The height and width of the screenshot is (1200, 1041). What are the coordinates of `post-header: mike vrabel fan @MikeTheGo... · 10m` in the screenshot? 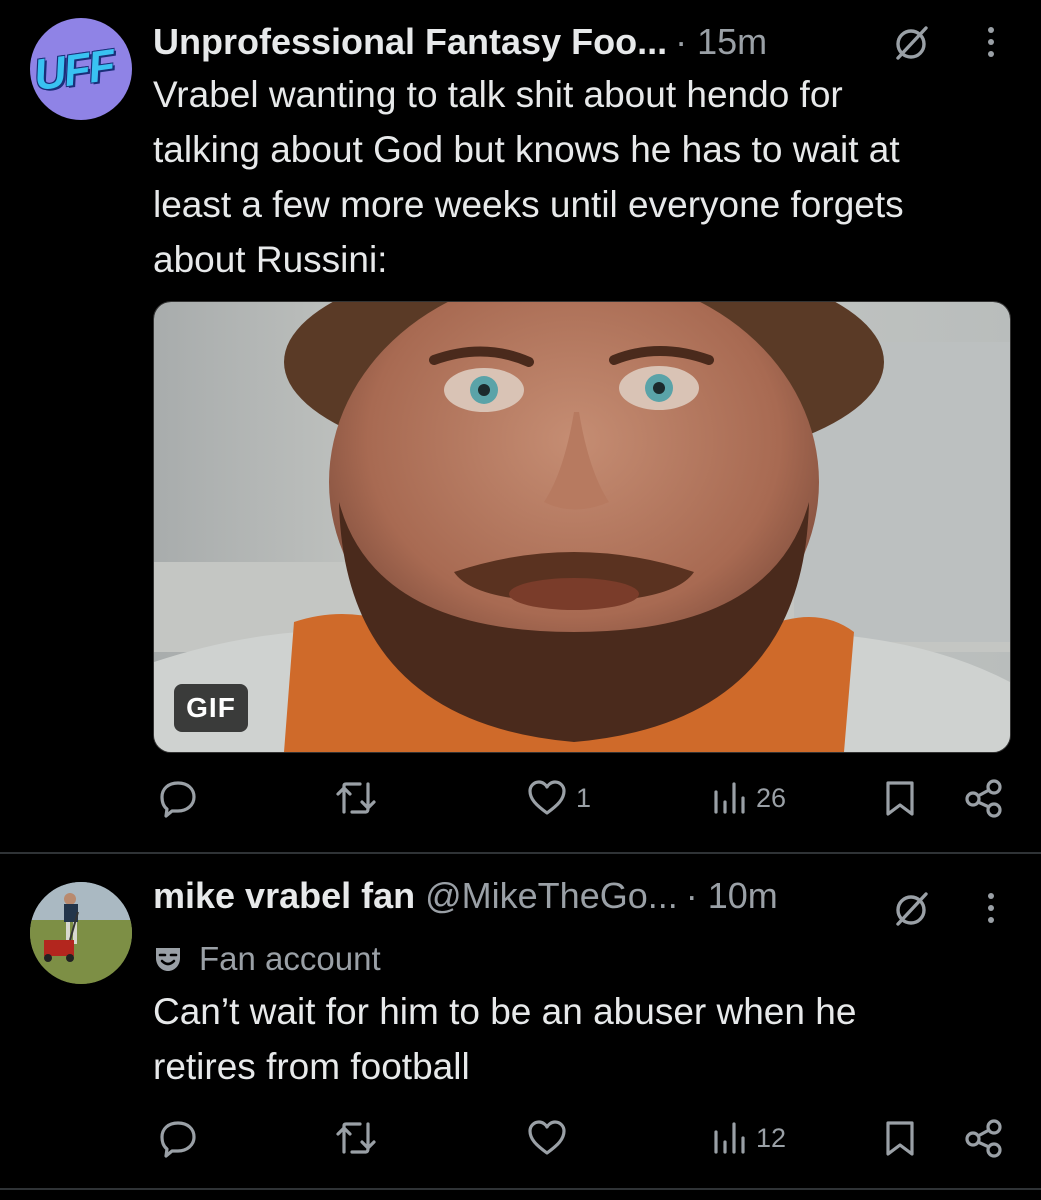 It's located at (465, 896).